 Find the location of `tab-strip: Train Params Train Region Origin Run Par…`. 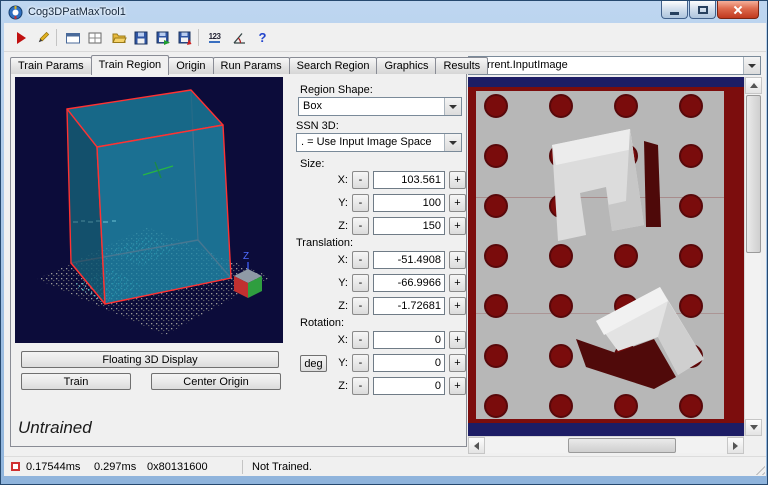

tab-strip: Train Params Train Region Origin Run Par… is located at coordinates (249, 64).